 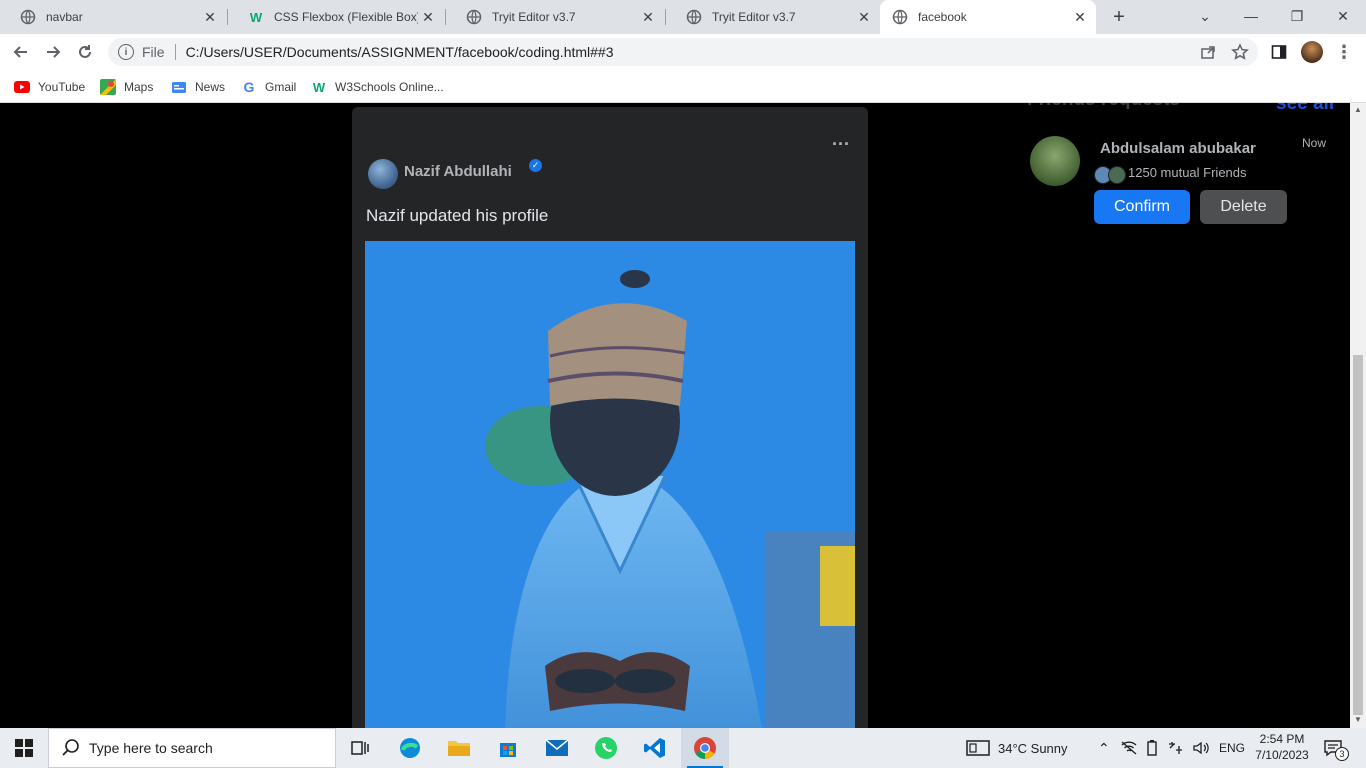 What do you see at coordinates (62, 87) in the screenshot?
I see `bookmark-label: YouTube` at bounding box center [62, 87].